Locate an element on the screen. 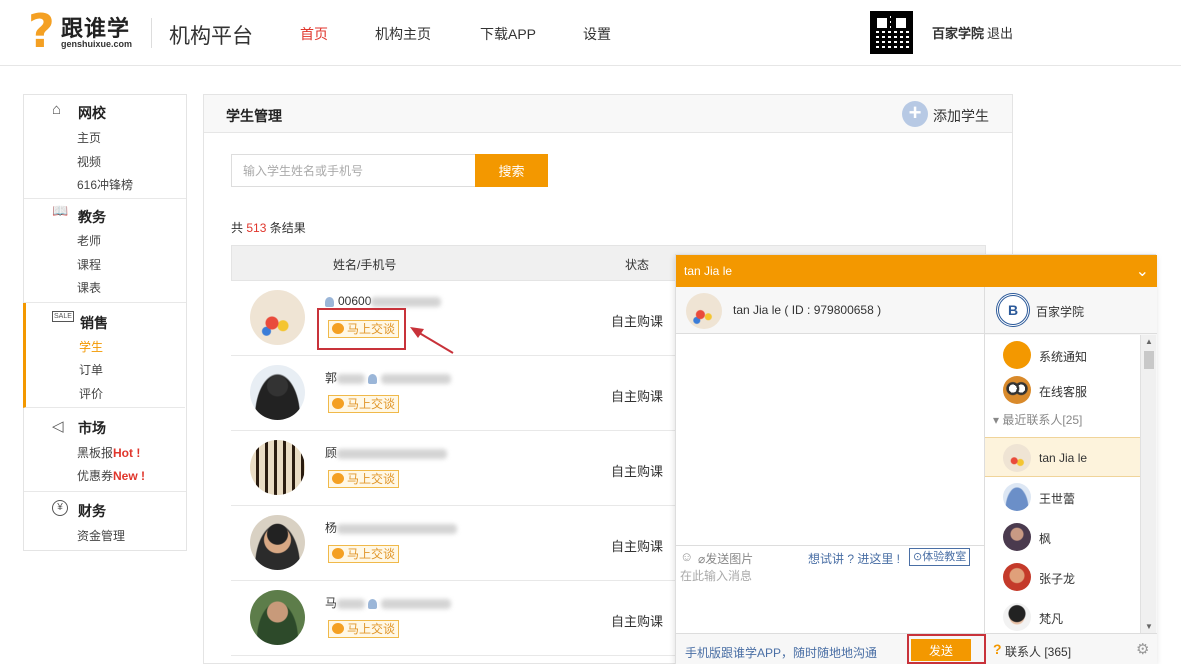 This screenshot has height=664, width=1181. sidebar-item-blackboard: 黑板报Hot ! is located at coordinates (108, 452).